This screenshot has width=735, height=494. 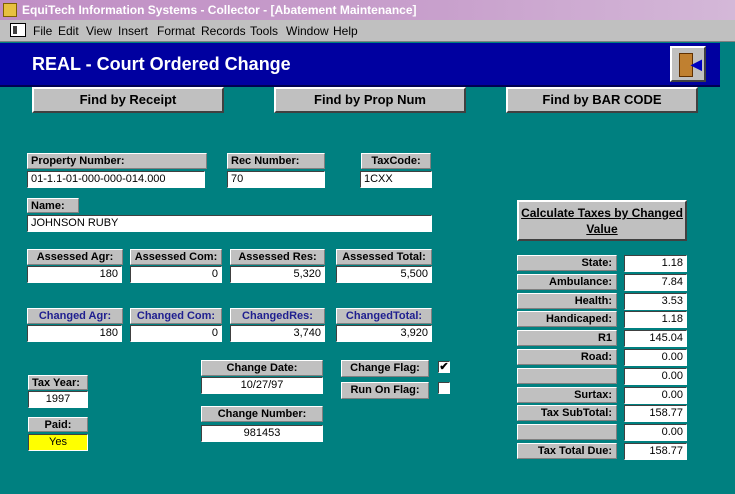 I want to click on menu-insert: Insert, so click(x=133, y=31).